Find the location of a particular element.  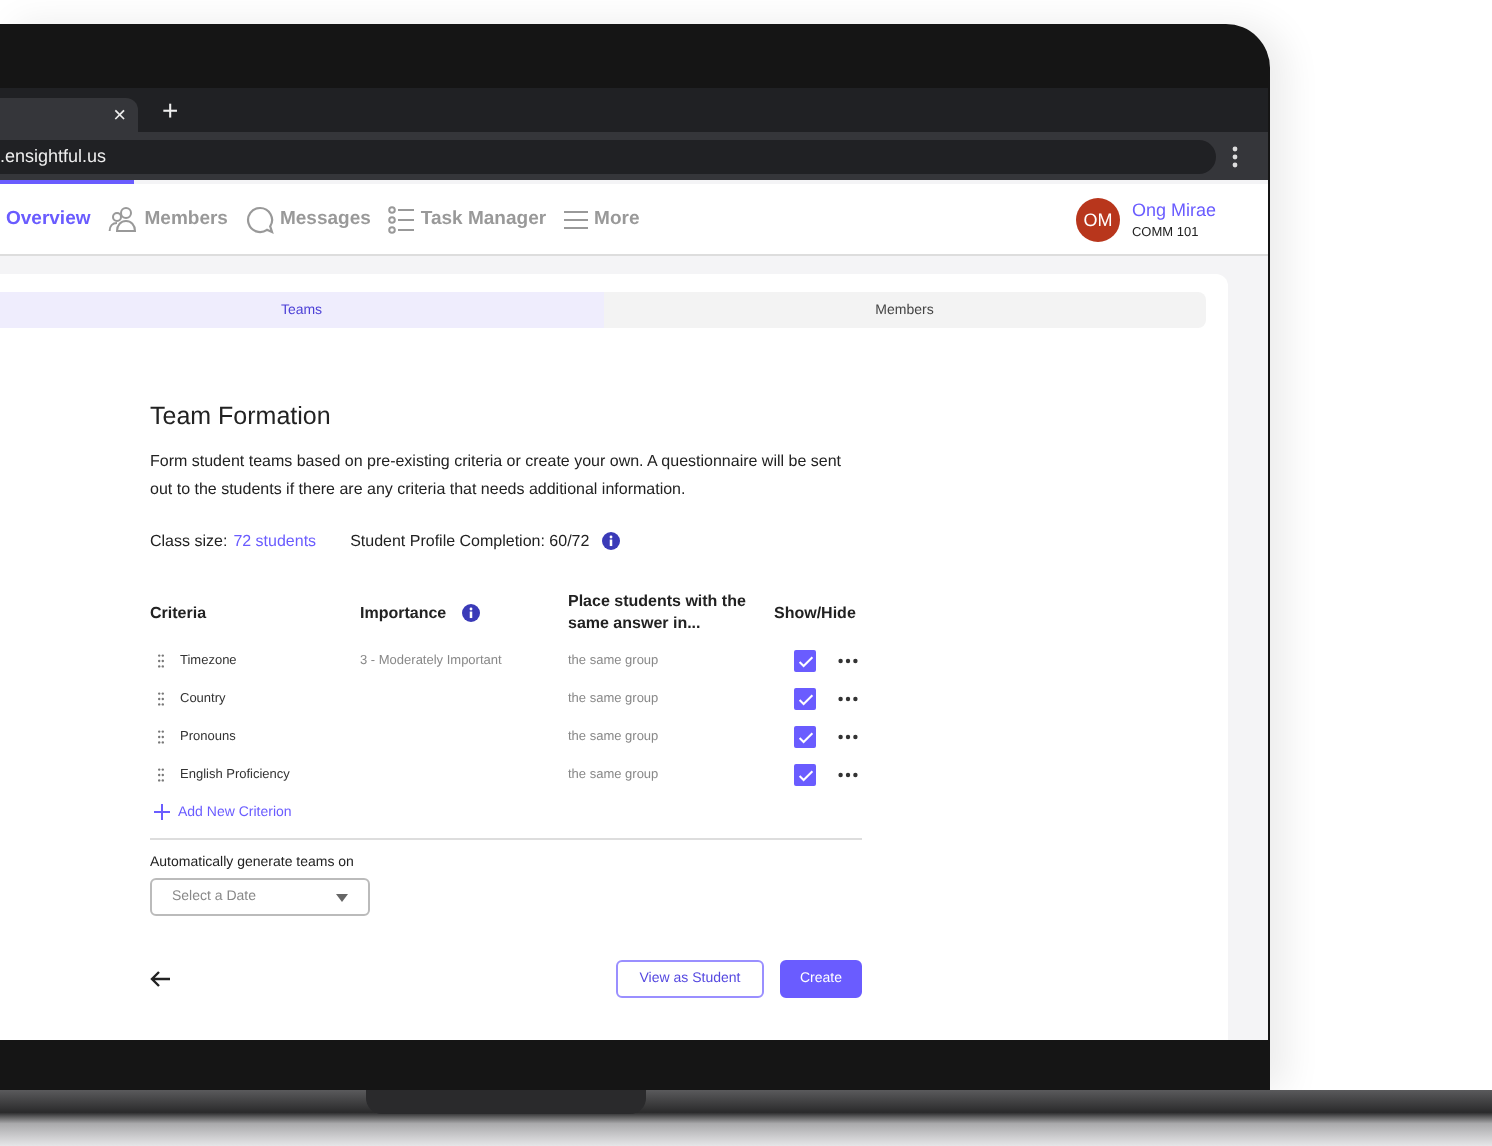

column-header: Criteria is located at coordinates (179, 613).